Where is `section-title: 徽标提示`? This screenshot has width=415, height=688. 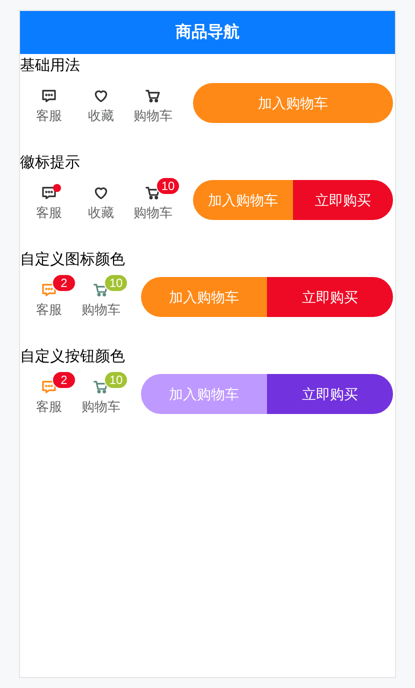
section-title: 徽标提示 is located at coordinates (50, 163).